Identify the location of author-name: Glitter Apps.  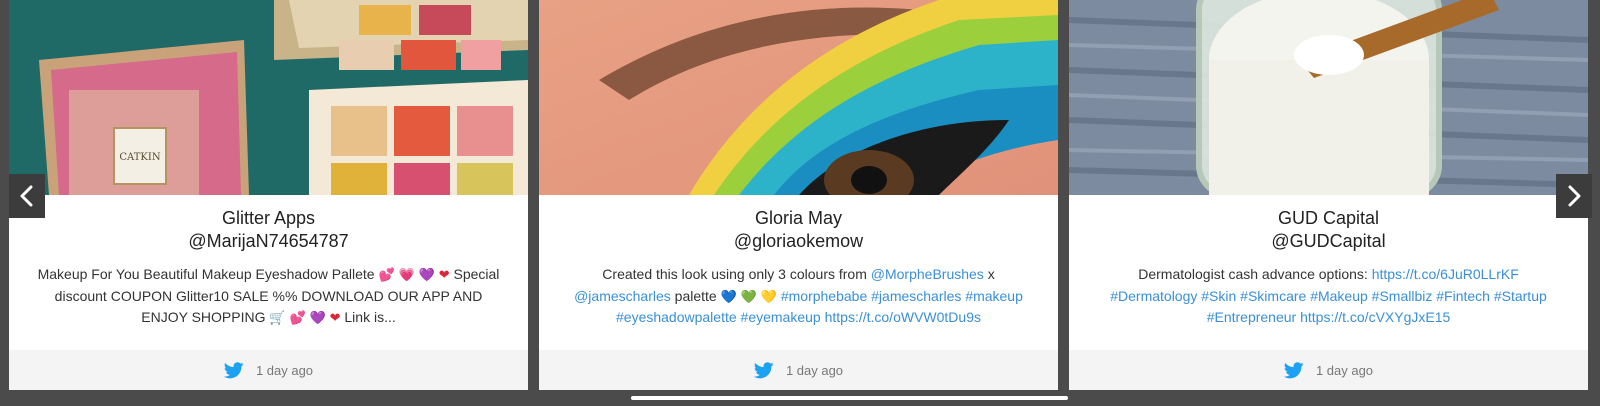
(268, 218).